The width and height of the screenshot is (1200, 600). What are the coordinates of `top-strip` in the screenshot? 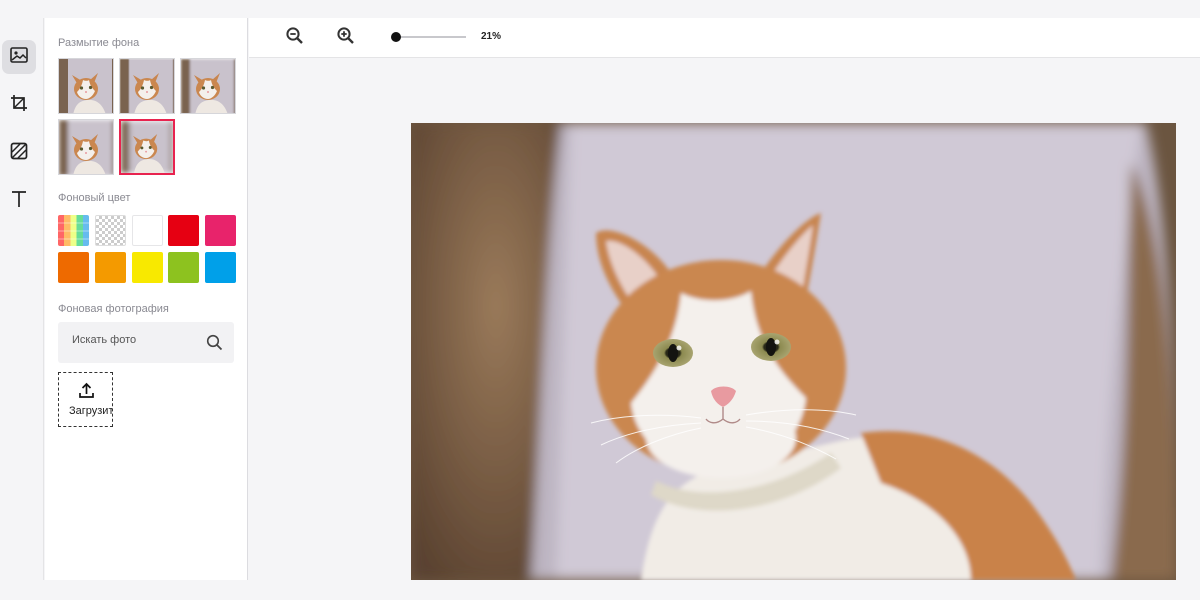 It's located at (600, 9).